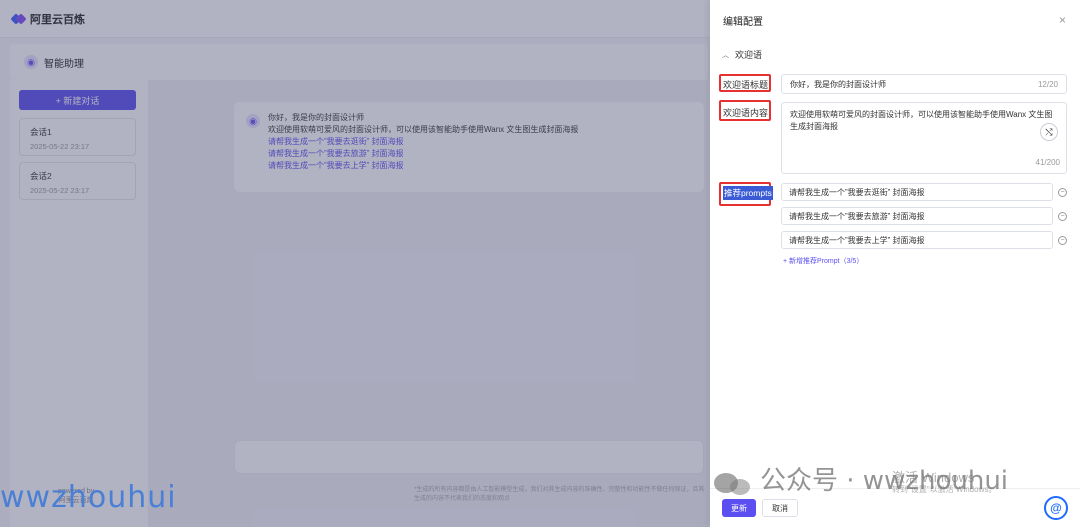 The height and width of the screenshot is (527, 1080). Describe the element at coordinates (88, 497) in the screenshot. I see `watermark-left: wwzhouhui` at that location.